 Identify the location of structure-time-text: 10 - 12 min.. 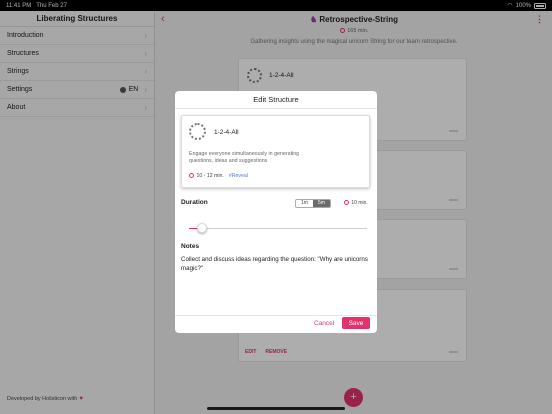
(210, 176).